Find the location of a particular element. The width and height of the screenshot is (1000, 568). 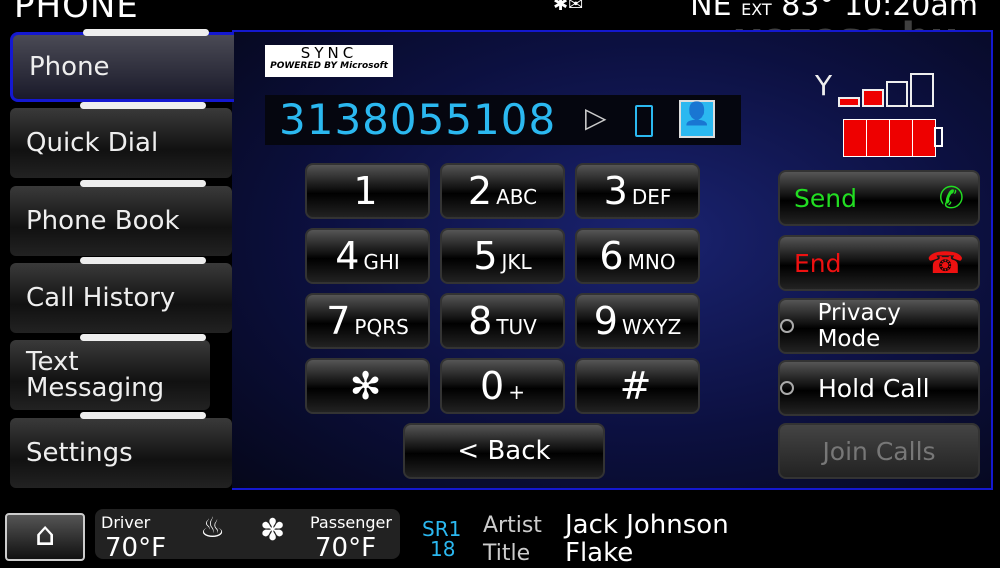

sidebar-item-quick-dial: Quick Dial is located at coordinates (121, 140).